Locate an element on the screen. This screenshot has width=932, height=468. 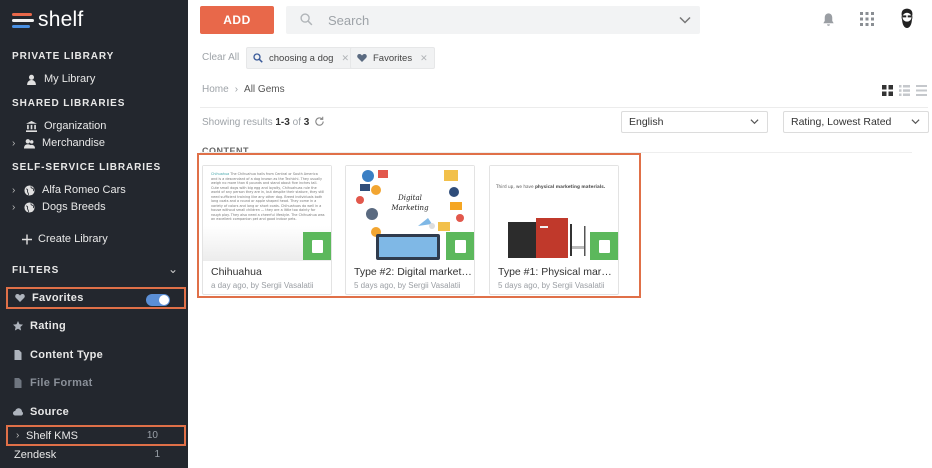
sidebar-item-label: Alfa Romeo Cars is located at coordinates (84, 190).